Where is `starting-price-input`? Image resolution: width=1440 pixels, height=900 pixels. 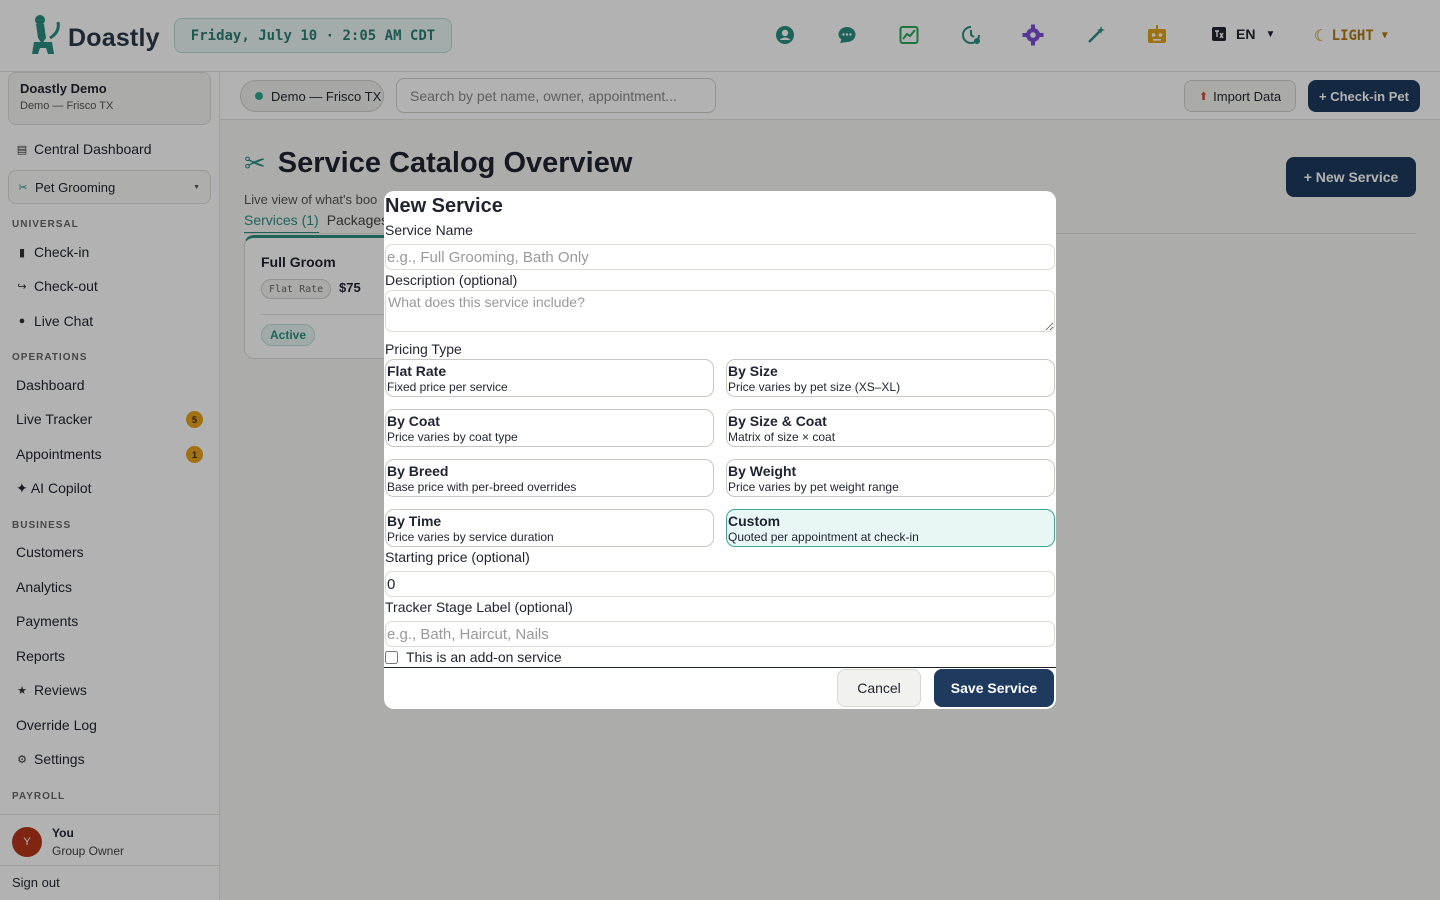 starting-price-input is located at coordinates (720, 584).